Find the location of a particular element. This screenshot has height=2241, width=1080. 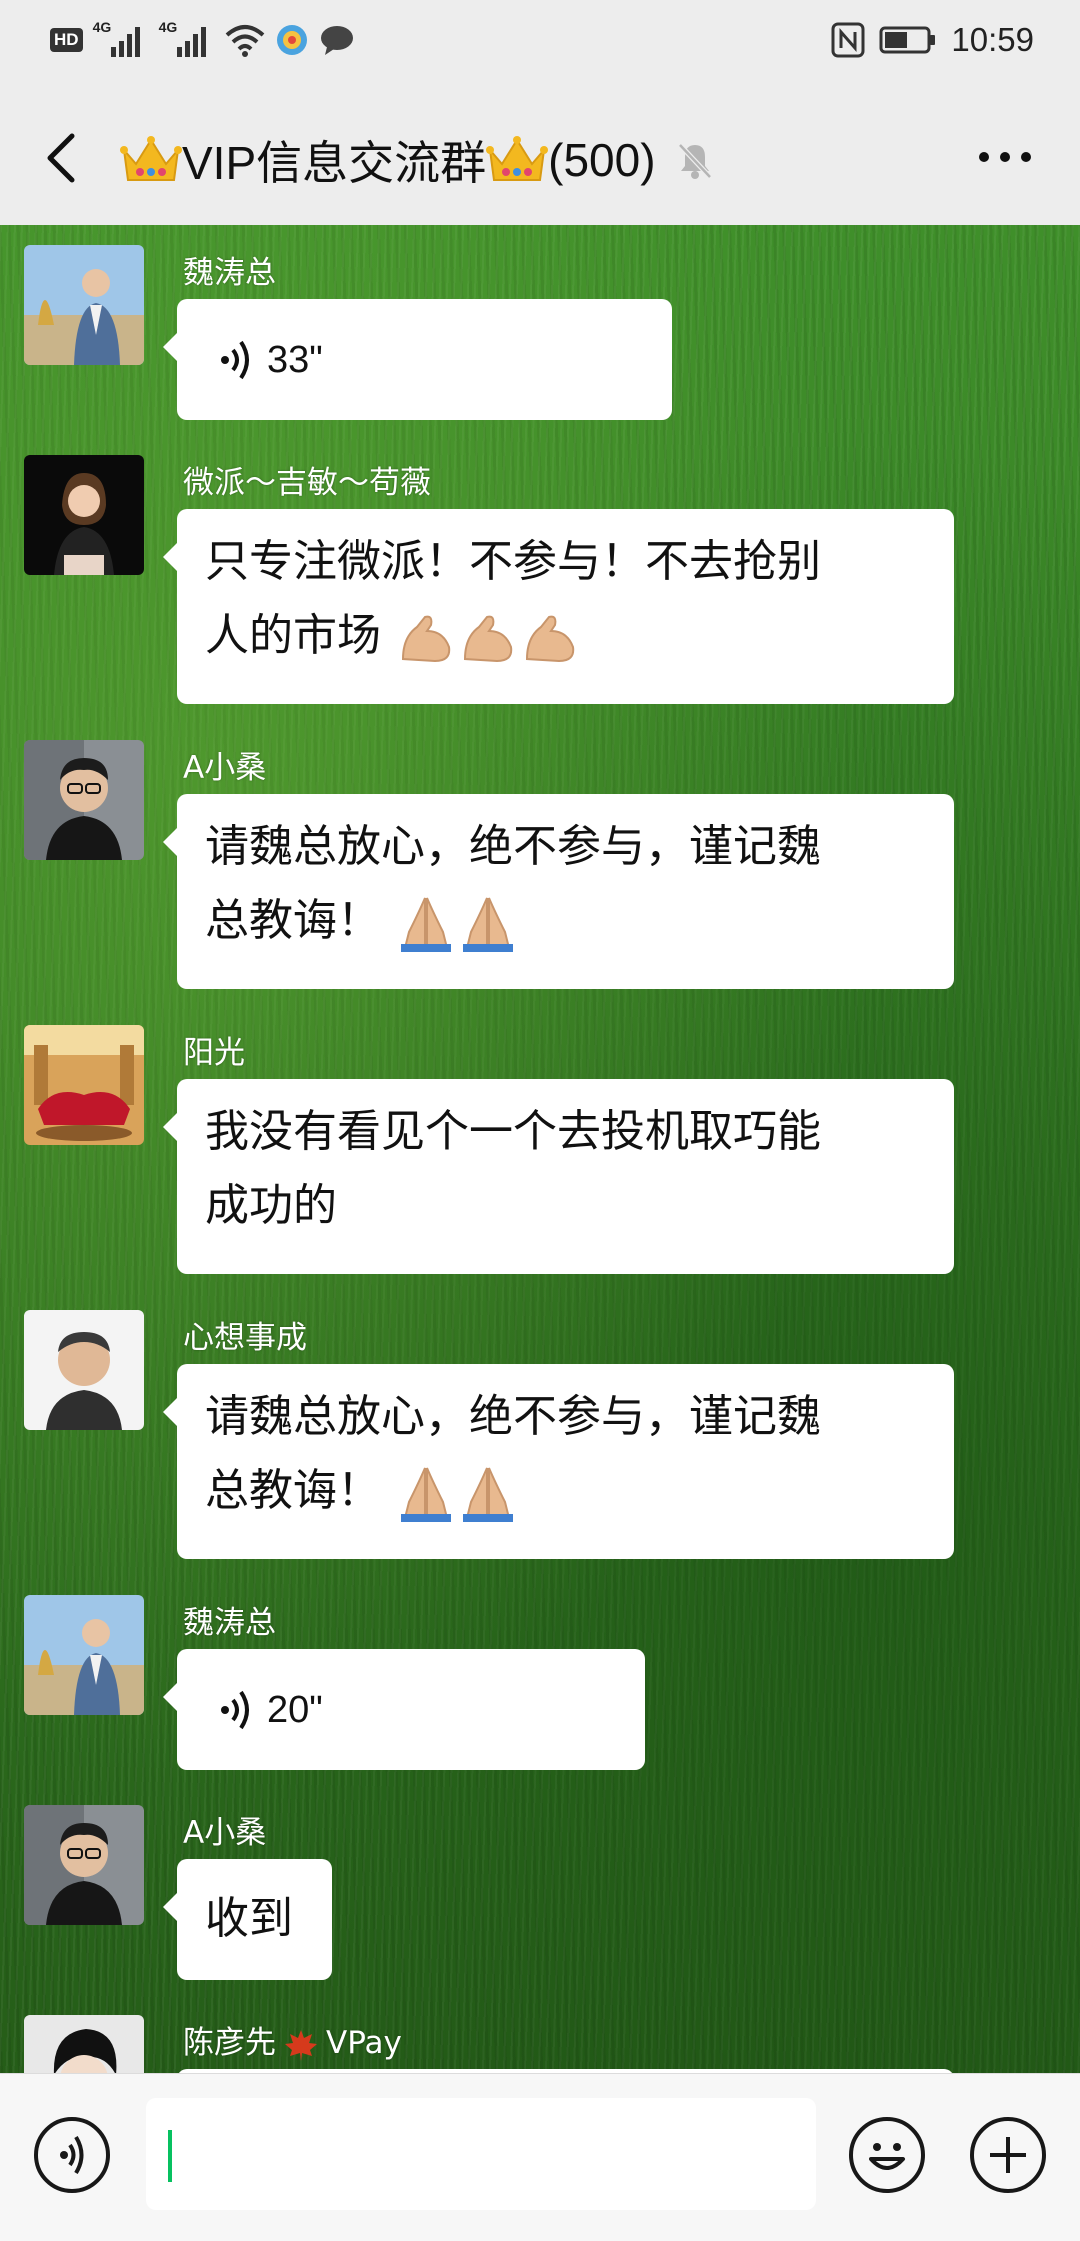

text-caret is located at coordinates (170, 2156).